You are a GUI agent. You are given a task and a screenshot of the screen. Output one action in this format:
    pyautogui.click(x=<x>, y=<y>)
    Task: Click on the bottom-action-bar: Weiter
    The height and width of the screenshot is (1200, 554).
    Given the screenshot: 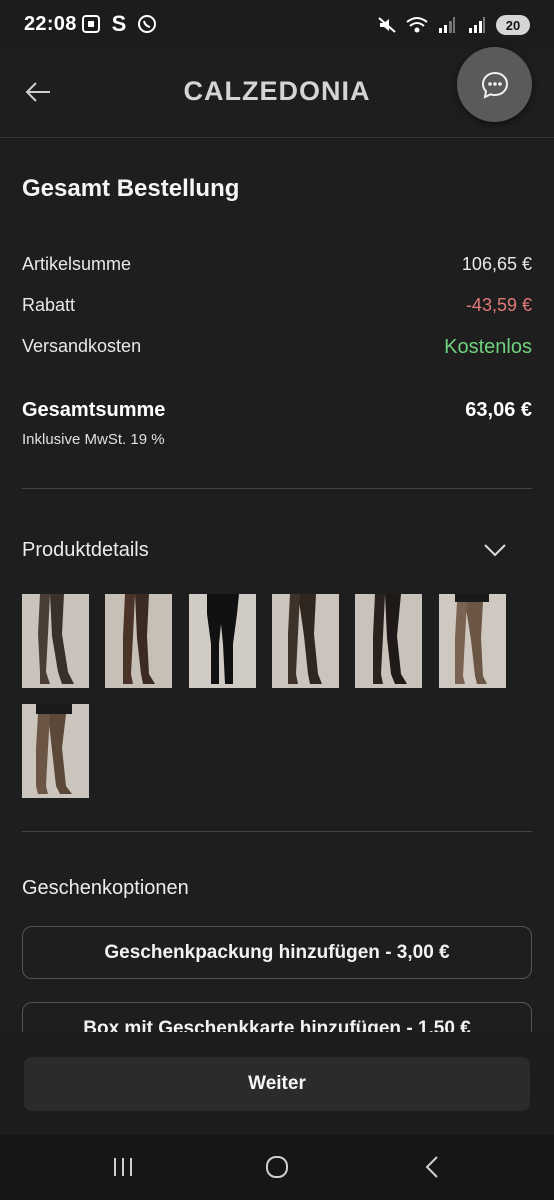 What is the action you would take?
    pyautogui.click(x=277, y=1083)
    